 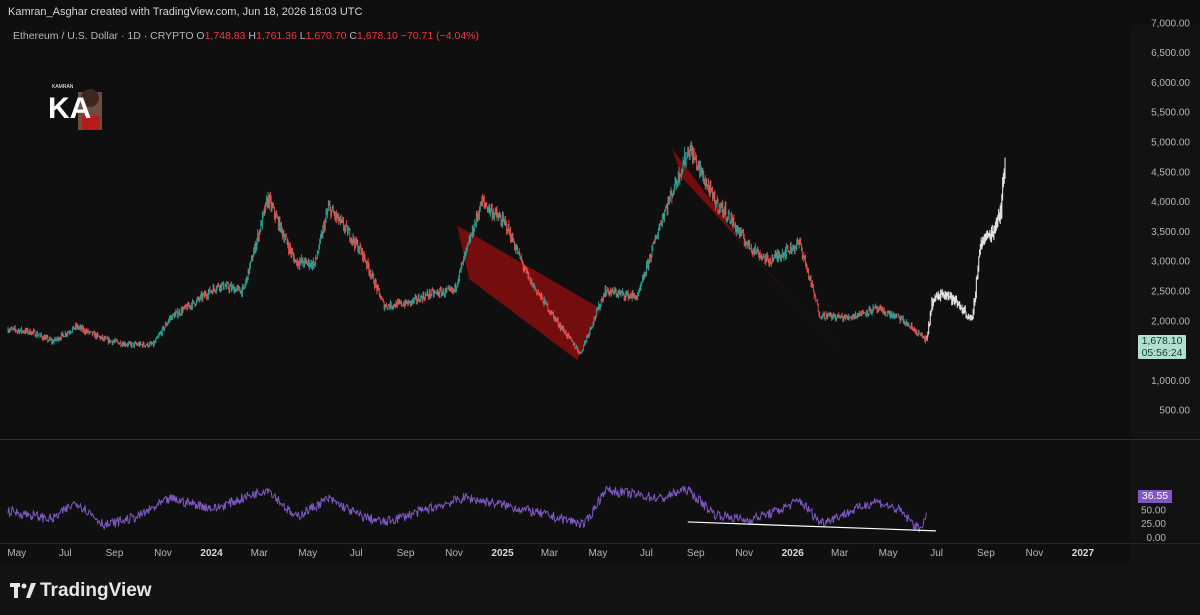 What do you see at coordinates (600, 590) in the screenshot?
I see `footer` at bounding box center [600, 590].